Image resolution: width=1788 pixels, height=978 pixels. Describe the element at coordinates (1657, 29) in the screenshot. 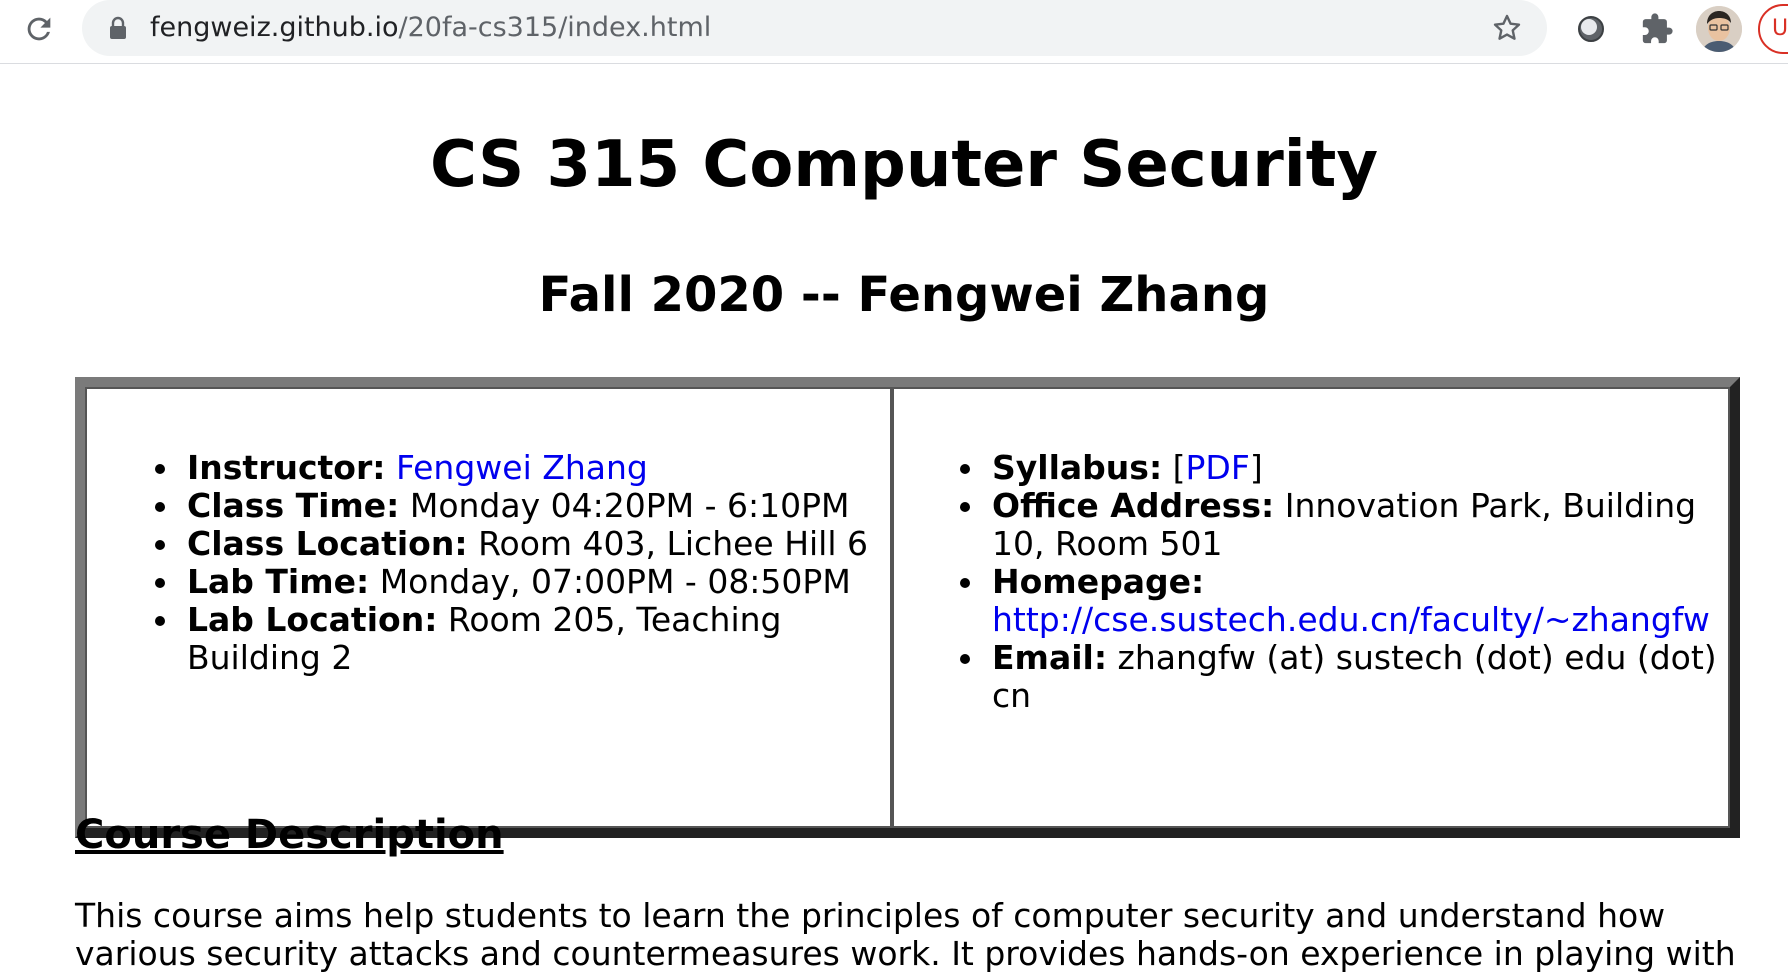

I see `extensions-puzzle-icon` at that location.